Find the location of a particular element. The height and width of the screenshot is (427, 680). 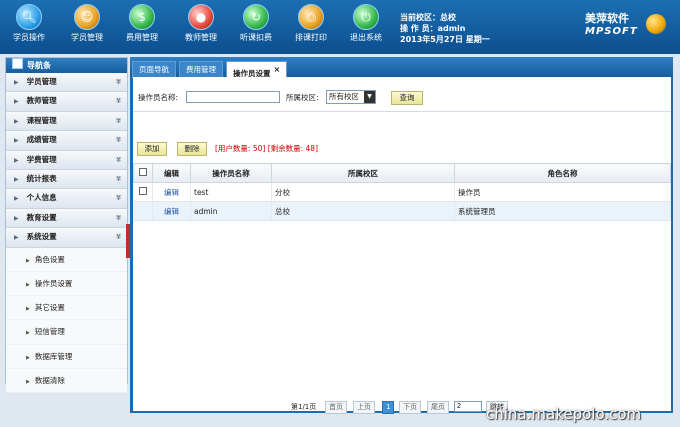

sidebar-group-students: ▶ 学员管理 ¥ is located at coordinates (66, 83).